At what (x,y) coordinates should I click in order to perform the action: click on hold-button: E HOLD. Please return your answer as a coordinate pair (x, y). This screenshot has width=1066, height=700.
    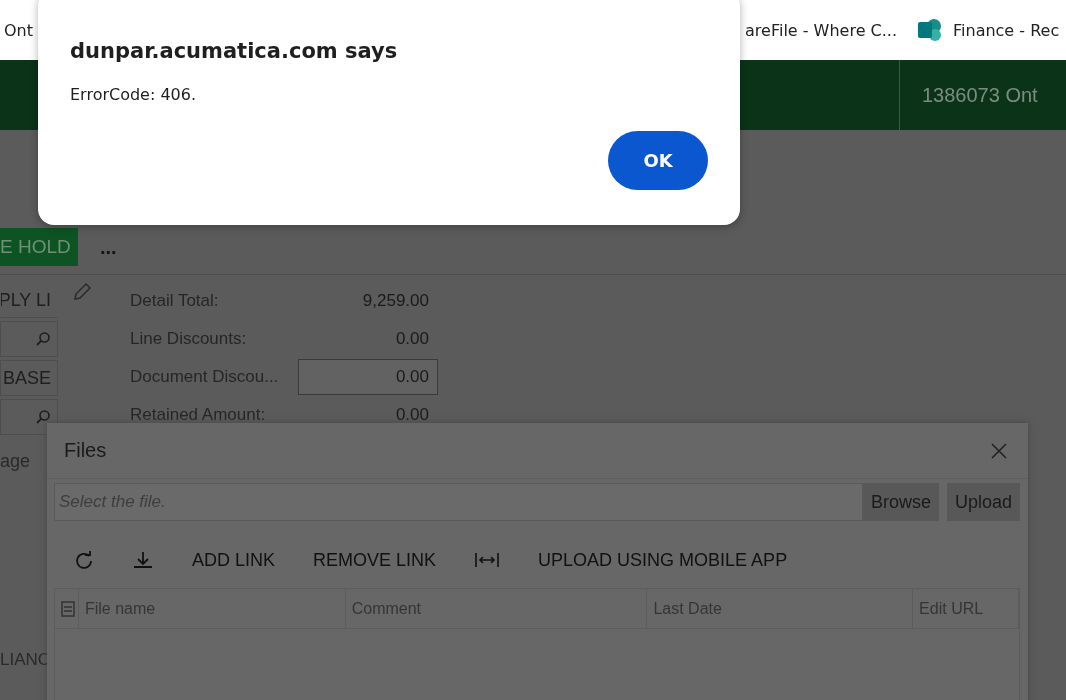
    Looking at the image, I should click on (39, 247).